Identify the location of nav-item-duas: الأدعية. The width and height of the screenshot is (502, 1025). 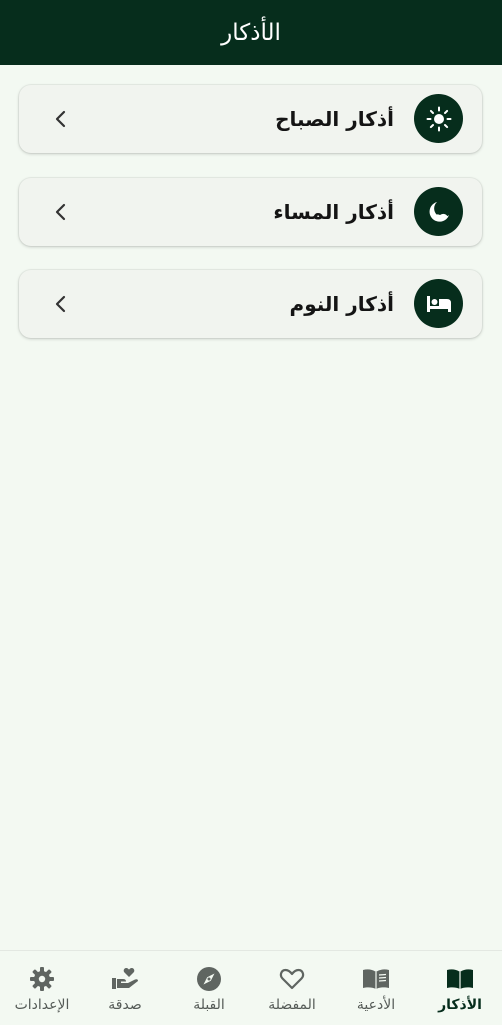
(376, 988).